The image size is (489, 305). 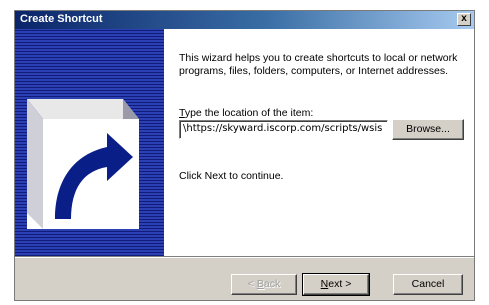 I want to click on back-prefix: <, so click(x=252, y=284).